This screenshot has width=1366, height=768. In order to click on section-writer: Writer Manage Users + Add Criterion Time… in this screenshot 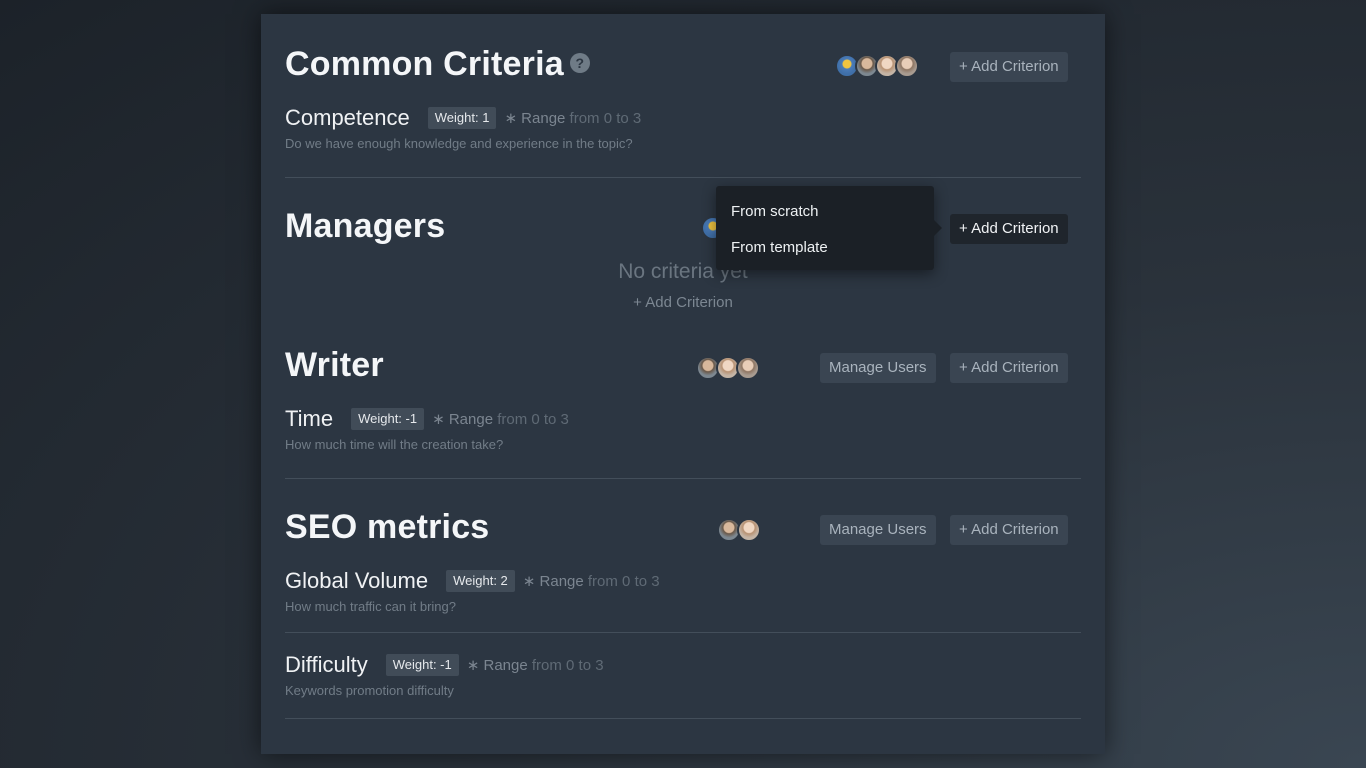, I will do `click(683, 412)`.